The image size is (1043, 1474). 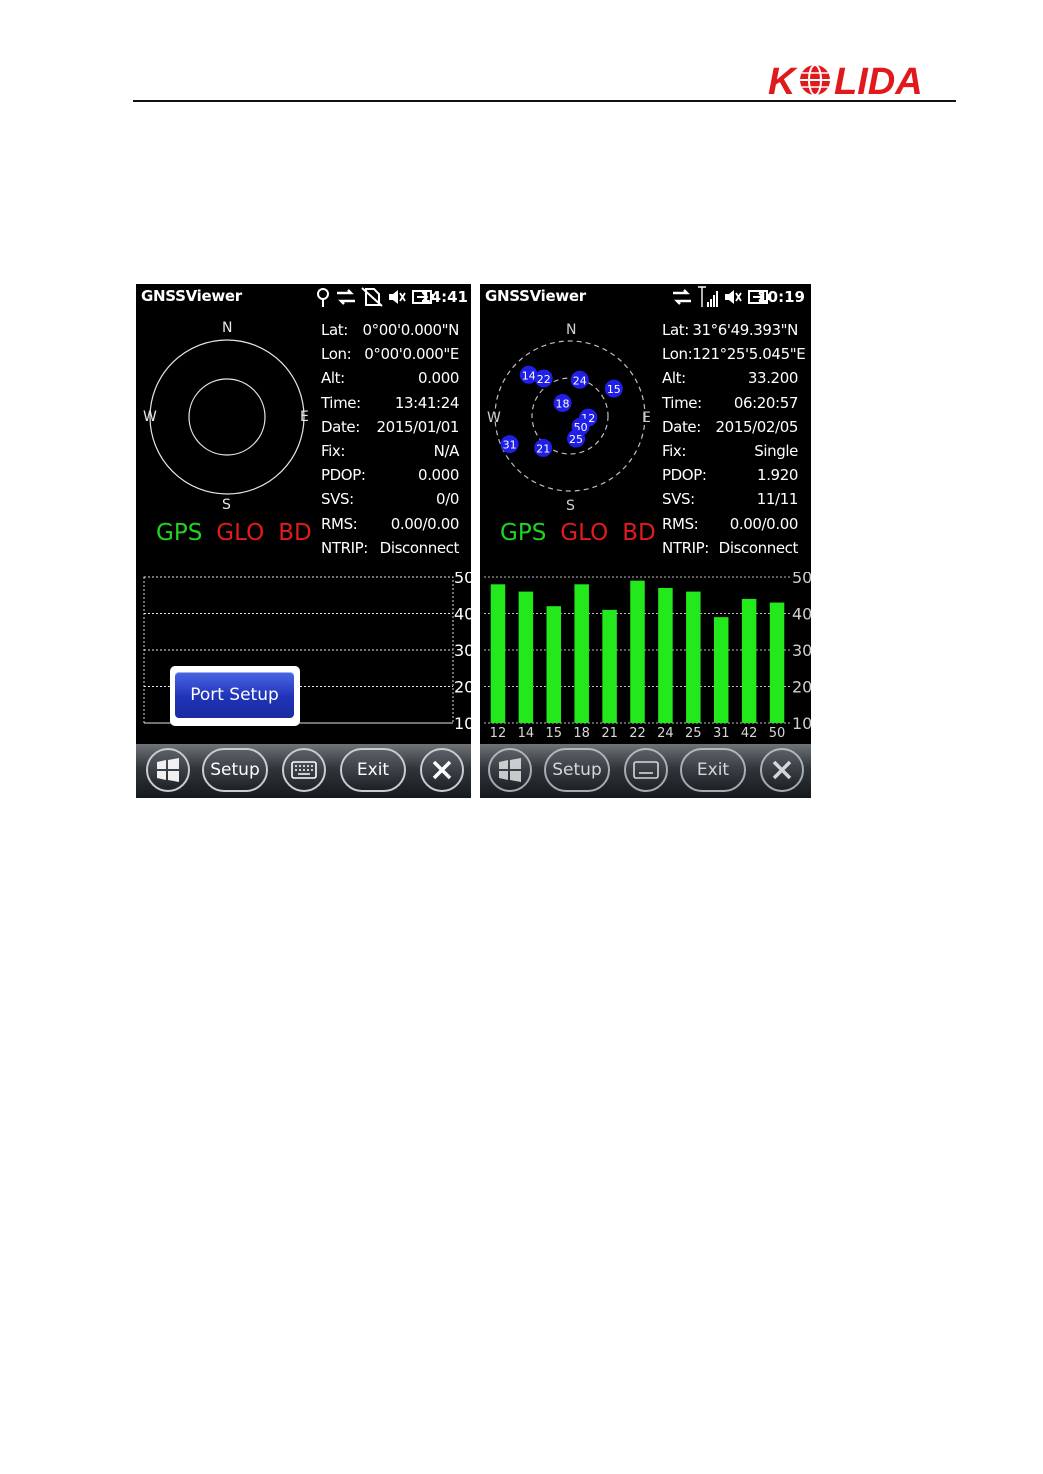 What do you see at coordinates (334, 330) in the screenshot?
I see `info-label: Lat:` at bounding box center [334, 330].